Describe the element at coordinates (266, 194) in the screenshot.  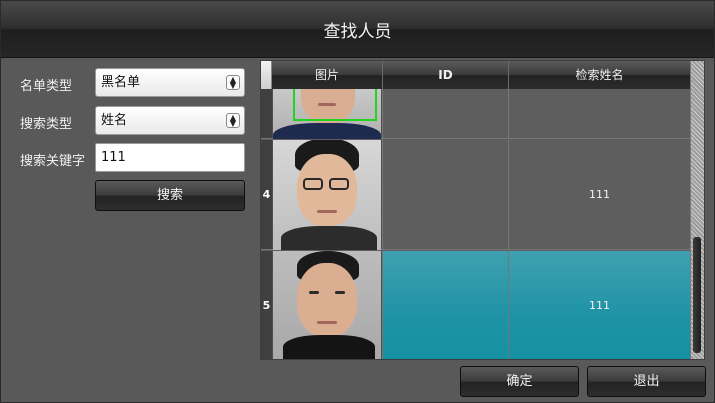
I see `row-number: 4` at that location.